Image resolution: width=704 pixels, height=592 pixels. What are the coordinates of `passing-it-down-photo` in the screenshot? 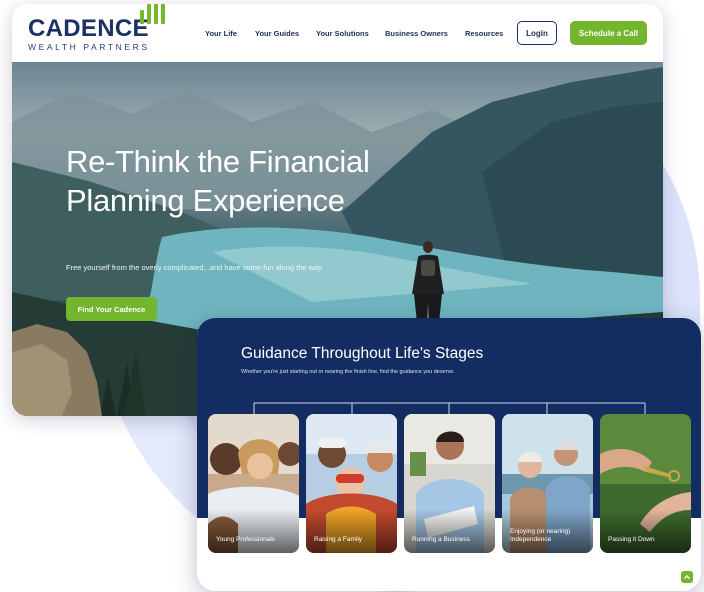 It's located at (645, 483).